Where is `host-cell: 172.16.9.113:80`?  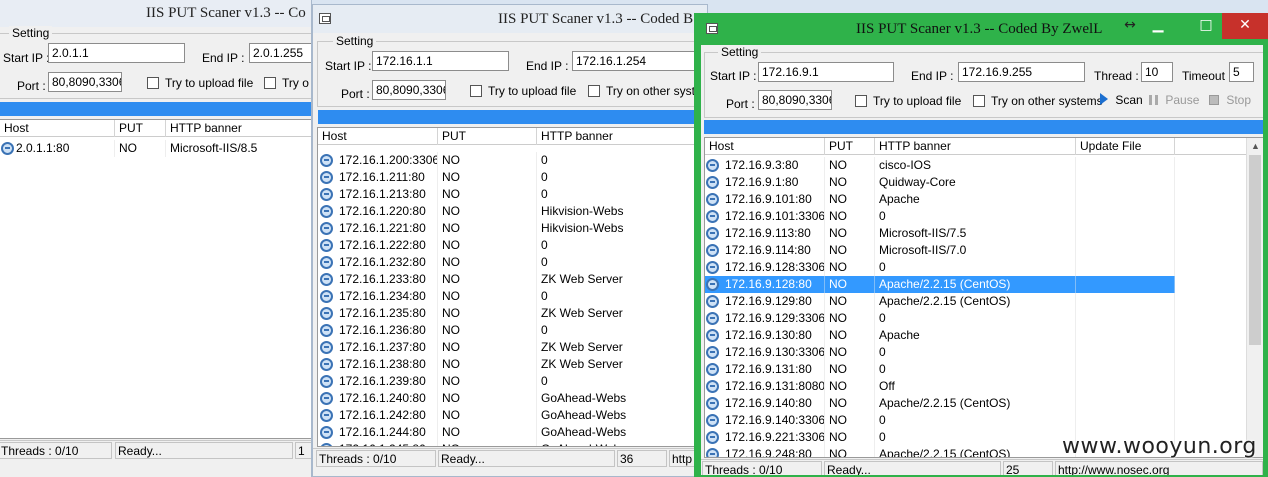
host-cell: 172.16.9.113:80 is located at coordinates (773, 233).